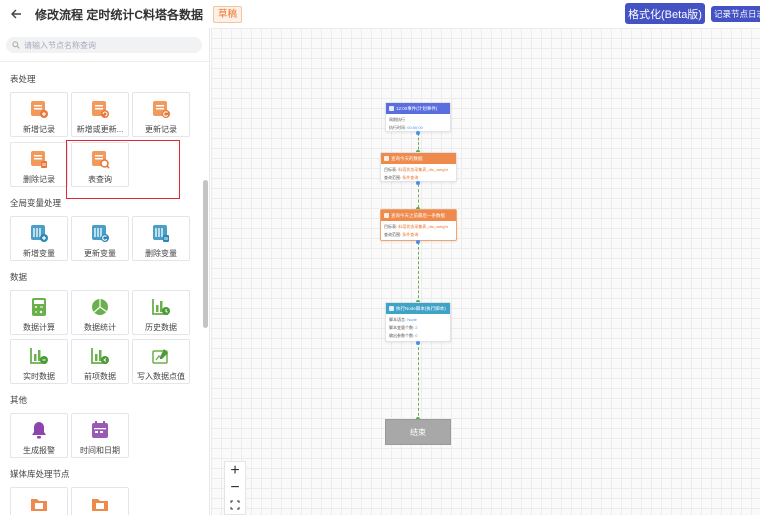 The height and width of the screenshot is (515, 760). Describe the element at coordinates (735, 14) in the screenshot. I see `log-node-button: 记录节点日志` at that location.